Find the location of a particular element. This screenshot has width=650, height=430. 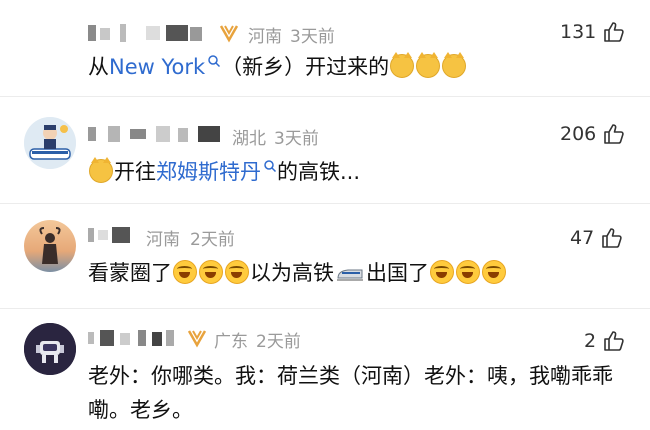

text-part: （新乡）开过来的 is located at coordinates (305, 67).